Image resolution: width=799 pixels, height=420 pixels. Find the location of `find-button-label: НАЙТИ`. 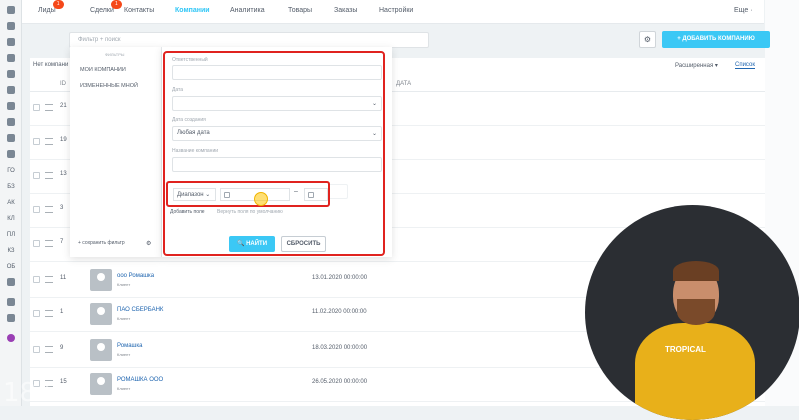

find-button-label: НАЙТИ is located at coordinates (257, 244).